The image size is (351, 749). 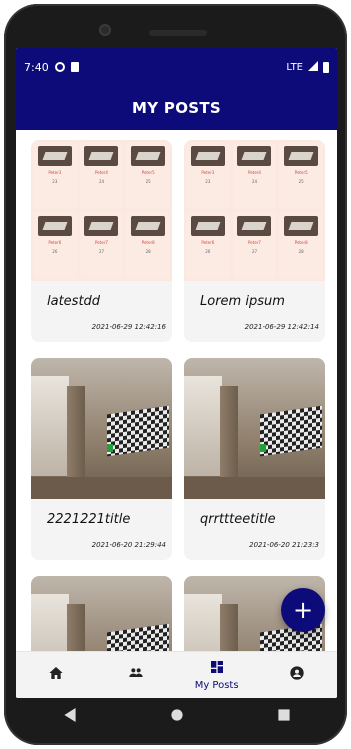 What do you see at coordinates (216, 685) in the screenshot?
I see `nav-my-posts-label: My Posts` at bounding box center [216, 685].